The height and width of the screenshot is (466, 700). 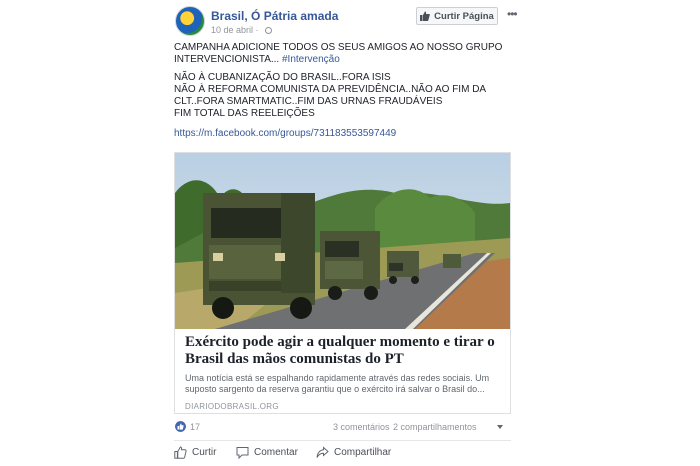 What do you see at coordinates (311, 59) in the screenshot?
I see `hashtag-link: #Intervenção` at bounding box center [311, 59].